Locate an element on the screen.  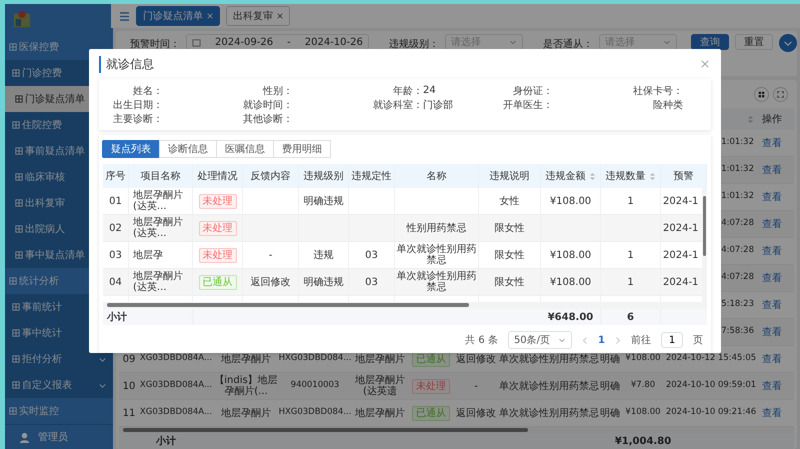
page-size-select: 50条/页 is located at coordinates (540, 340).